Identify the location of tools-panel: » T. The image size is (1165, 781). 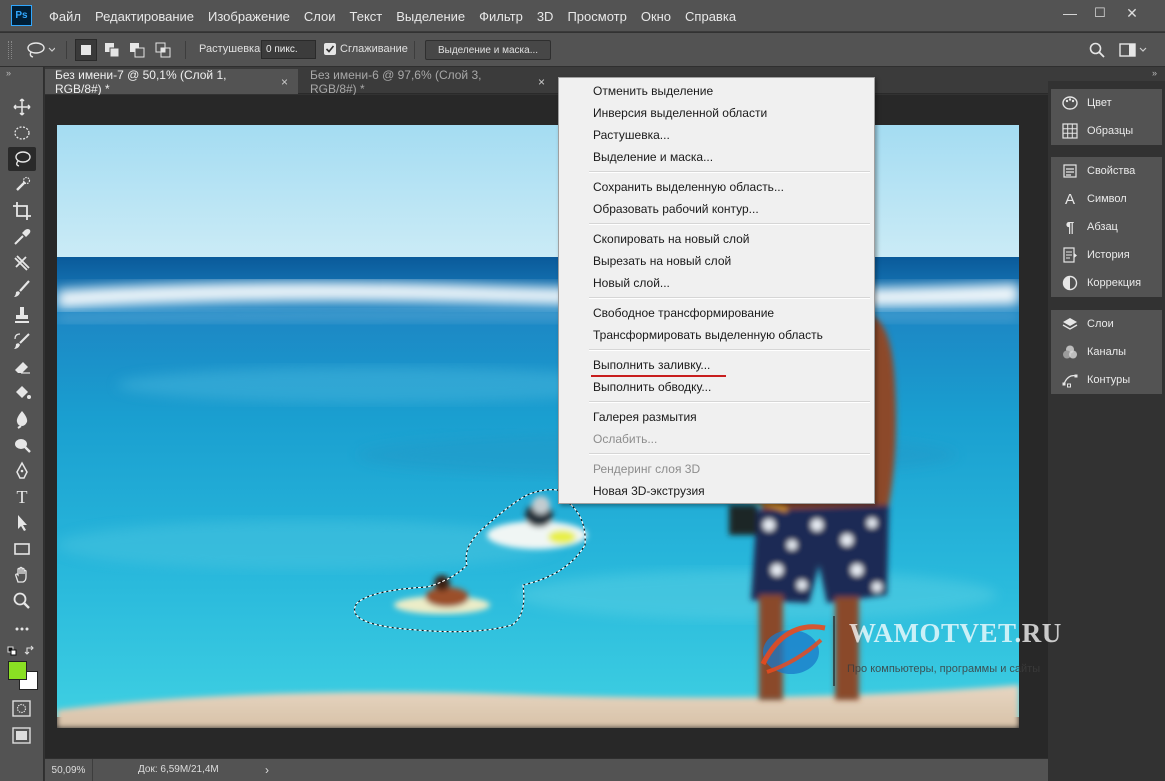
(22, 424).